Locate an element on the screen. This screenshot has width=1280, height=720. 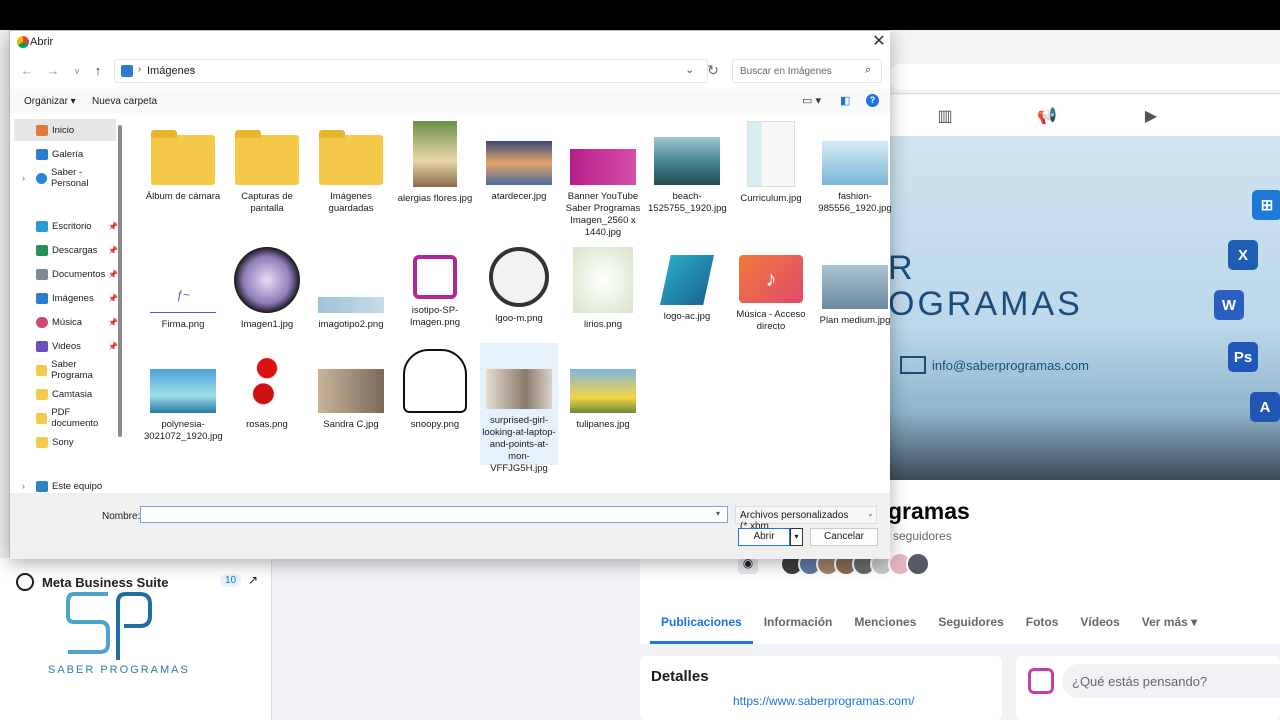
facebook-top-nav: ▥ 📢 ▶ is located at coordinates (1084, 116).